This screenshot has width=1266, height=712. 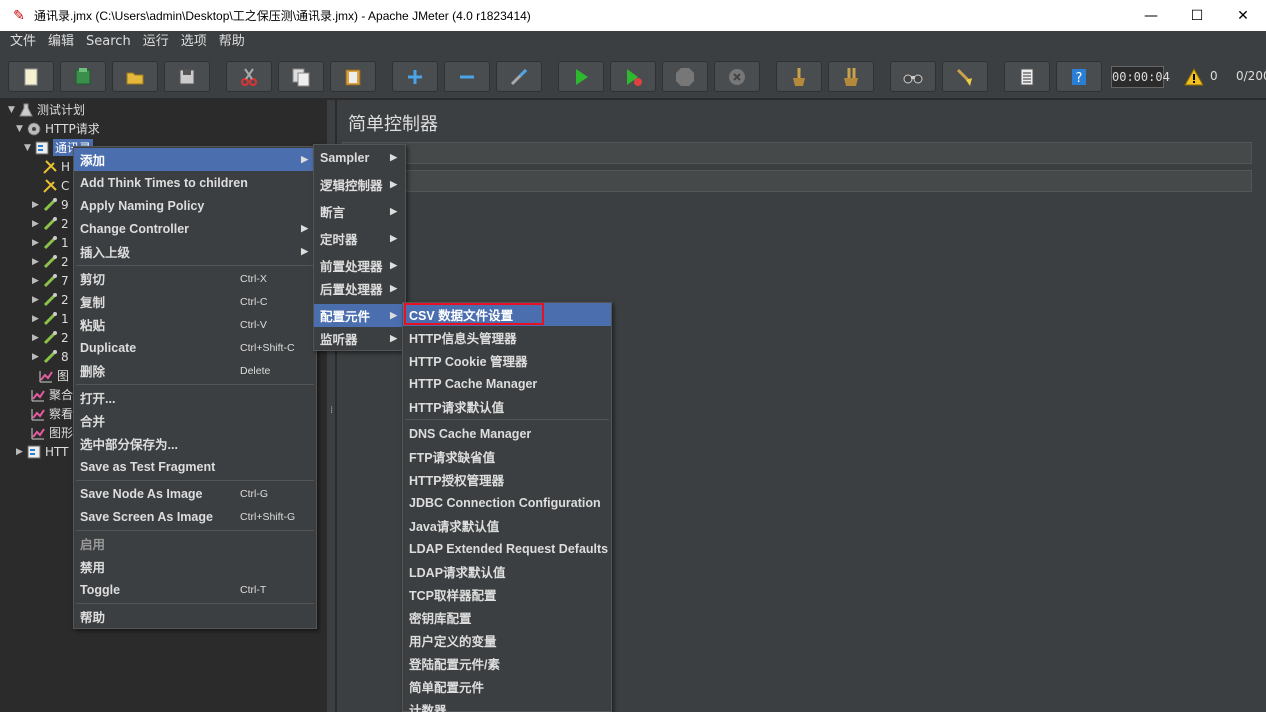 I want to click on help-button: ?, so click(x=1079, y=76).